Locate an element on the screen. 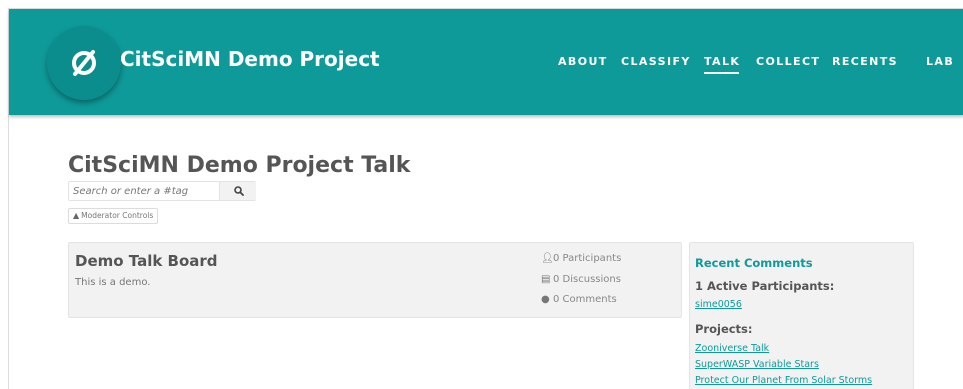  project-nav: ABOUT CLASSIFY TALK COLLECT RECENTS LAB is located at coordinates (486, 65).